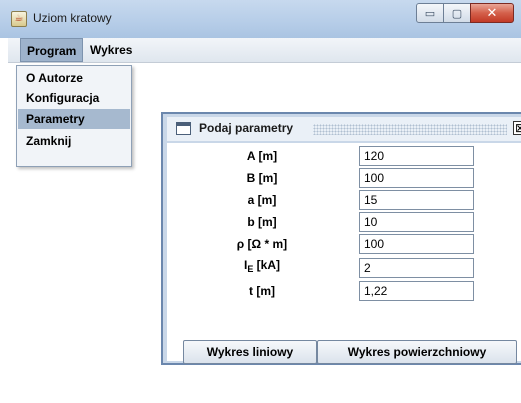 This screenshot has height=403, width=521. I want to click on menu-item-o-autorze: O Autorze, so click(74, 78).